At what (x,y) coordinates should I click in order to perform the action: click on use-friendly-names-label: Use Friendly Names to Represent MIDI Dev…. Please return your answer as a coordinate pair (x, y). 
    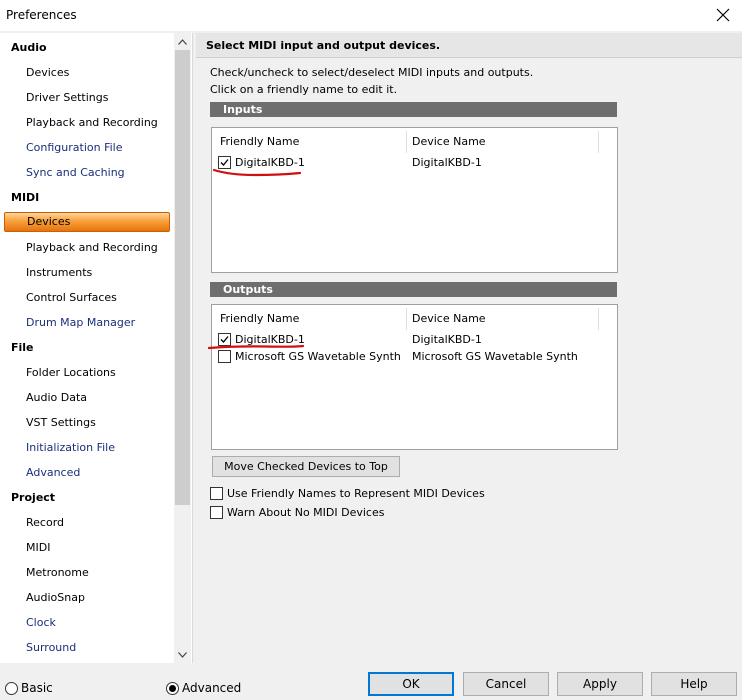
    Looking at the image, I should click on (356, 493).